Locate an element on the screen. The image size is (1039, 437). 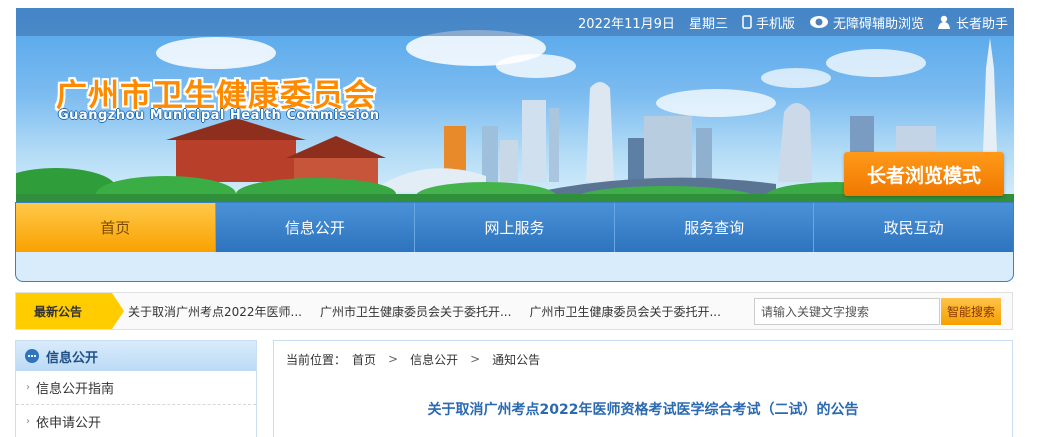
sidebar-item-disclosure-guide: › 信息公开指南 is located at coordinates (136, 388).